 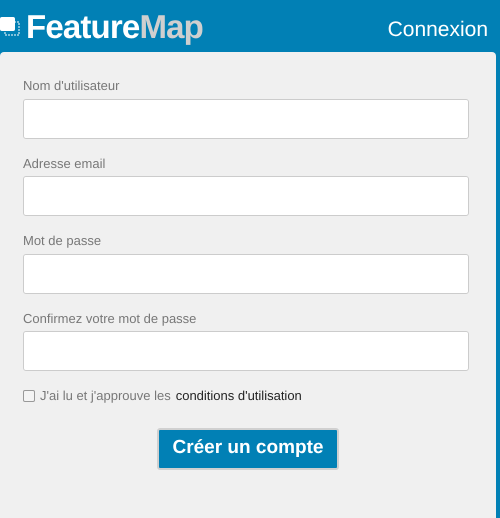 I want to click on login-link: Connexion, so click(x=438, y=30).